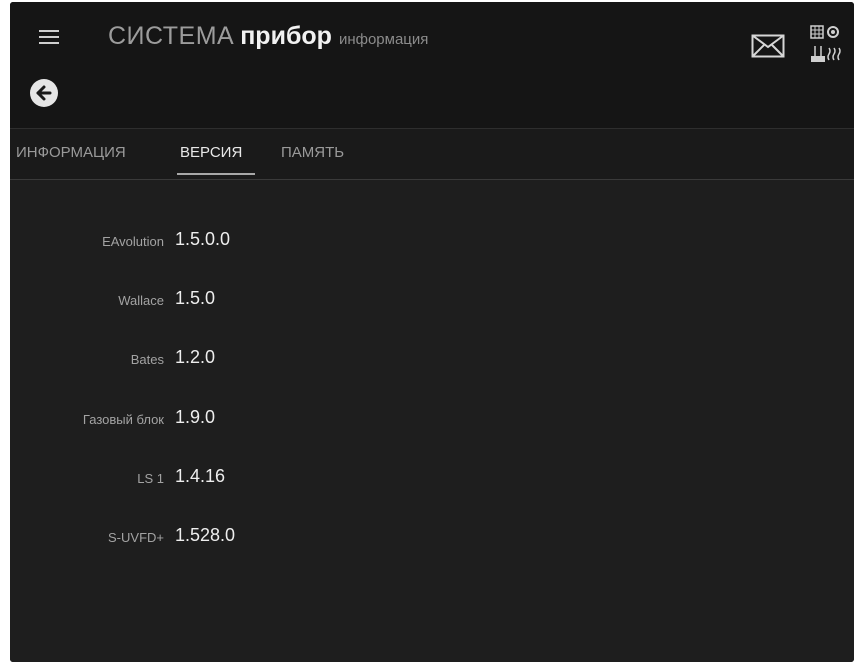 Image resolution: width=854 pixels, height=668 pixels. I want to click on title-subtitle: информация, so click(383, 39).